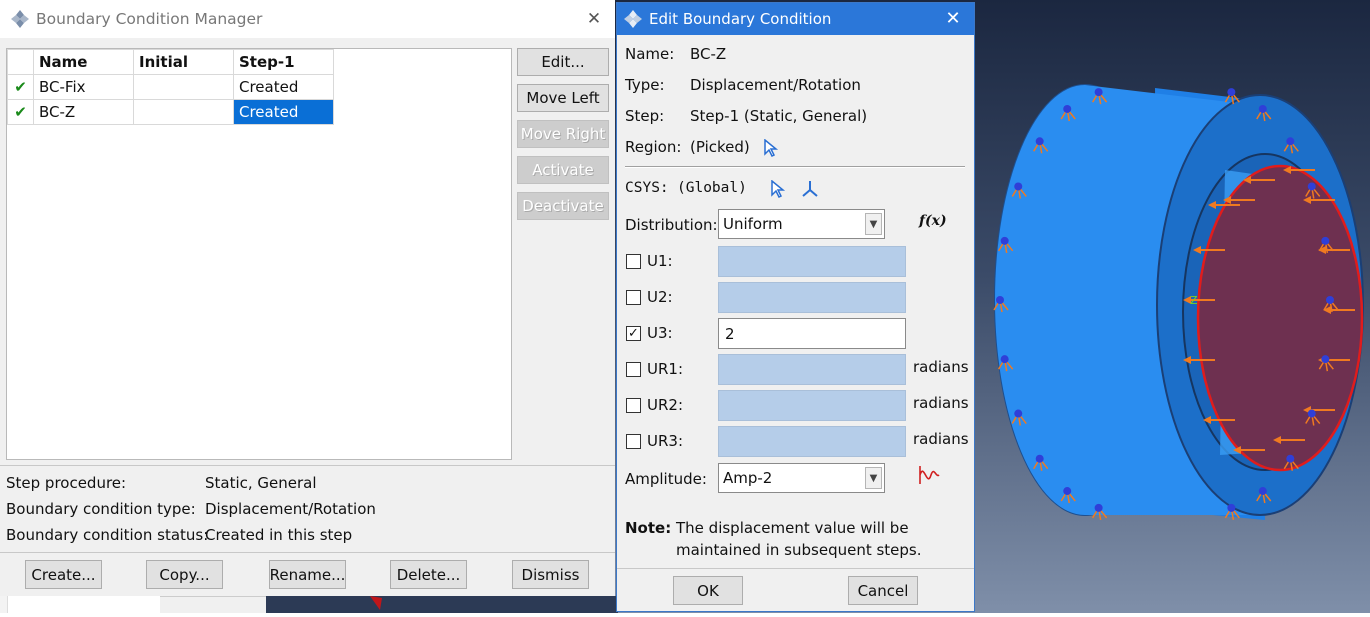  I want to click on u2-label: U2:, so click(660, 297).